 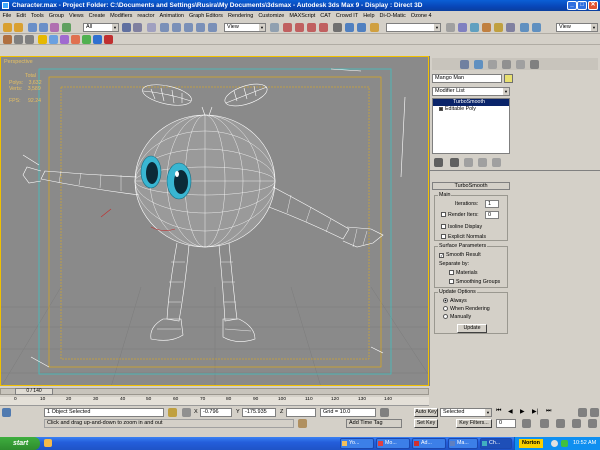 What do you see at coordinates (498, 27) in the screenshot?
I see `render-frame-icon` at bounding box center [498, 27].